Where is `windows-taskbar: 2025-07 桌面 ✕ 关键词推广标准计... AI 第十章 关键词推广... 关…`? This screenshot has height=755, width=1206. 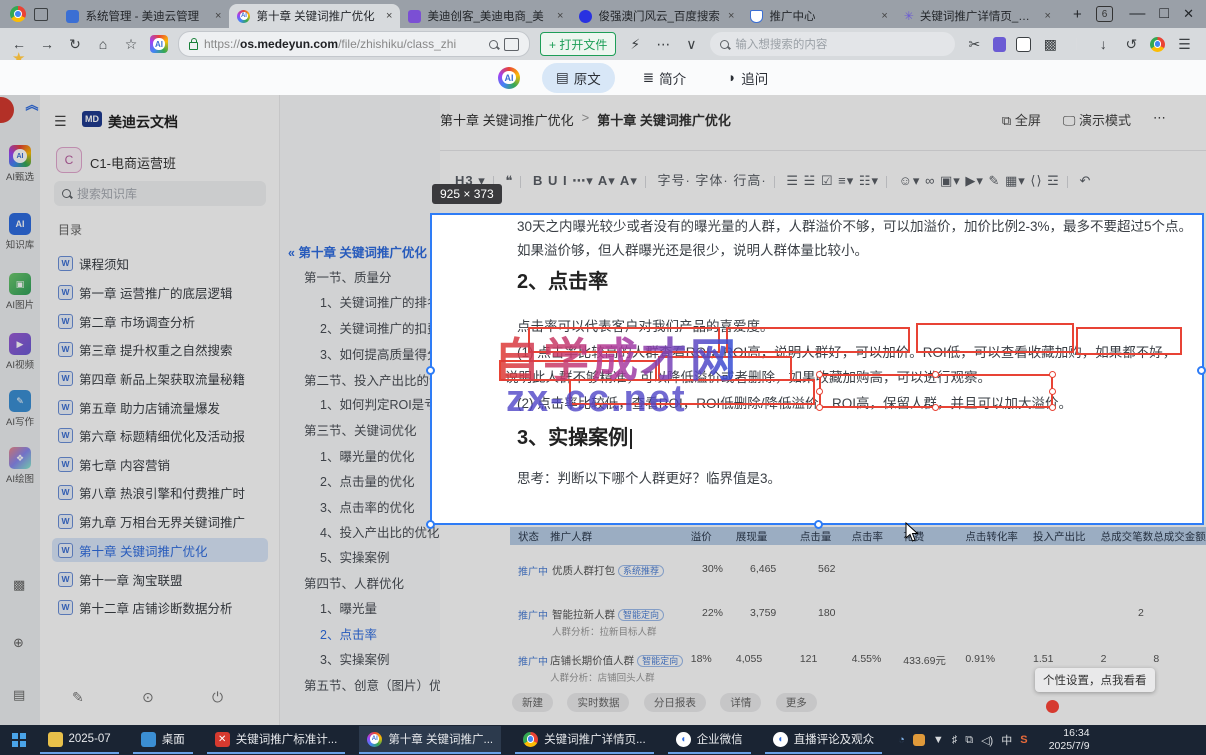 windows-taskbar: 2025-07 桌面 ✕ 关键词推广标准计... AI 第十章 关键词推广... 关… is located at coordinates (603, 740).